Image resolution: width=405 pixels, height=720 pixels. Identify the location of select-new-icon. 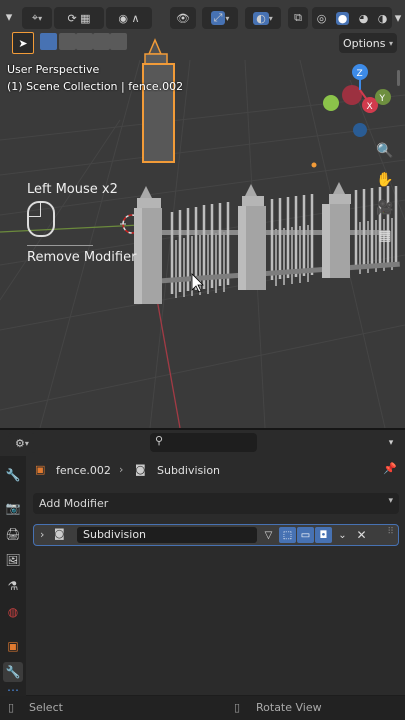
(48, 41).